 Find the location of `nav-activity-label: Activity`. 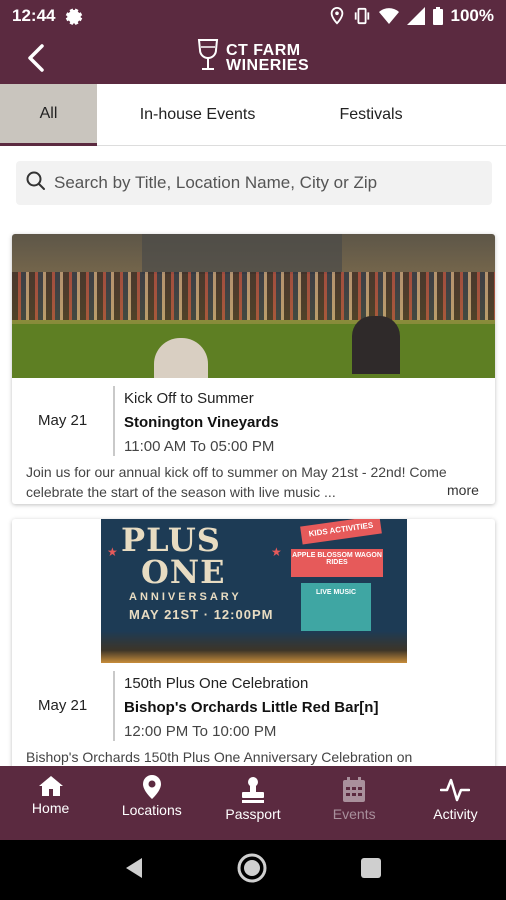

nav-activity-label: Activity is located at coordinates (455, 814).